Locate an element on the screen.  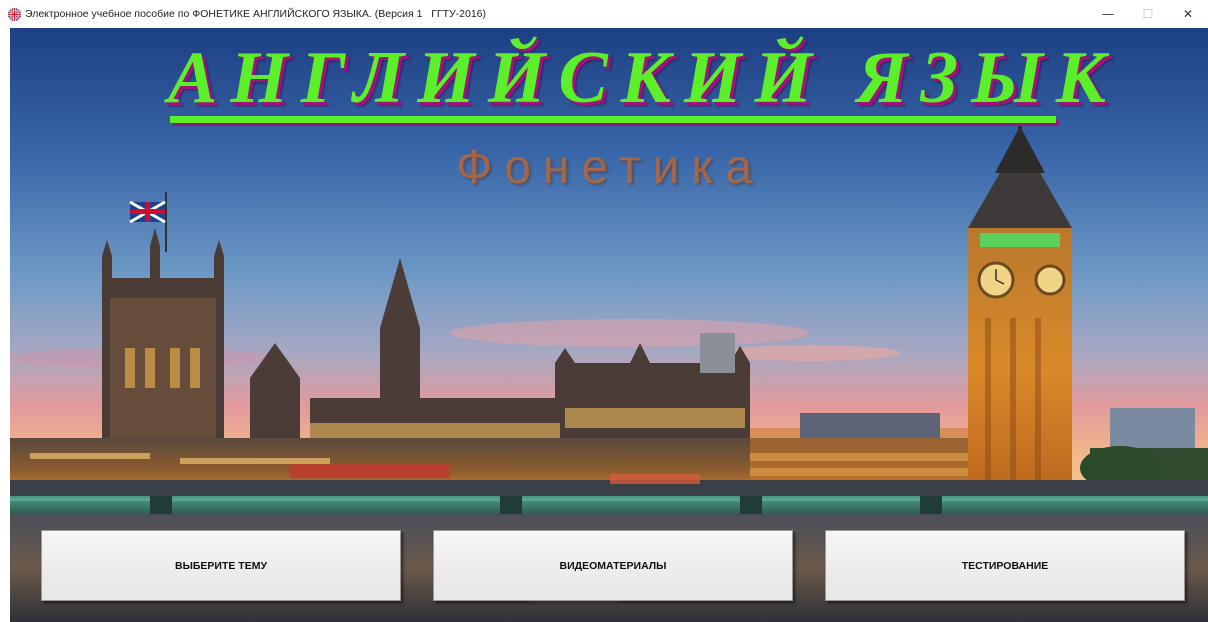
minimize-icon: — is located at coordinates (1108, 14).